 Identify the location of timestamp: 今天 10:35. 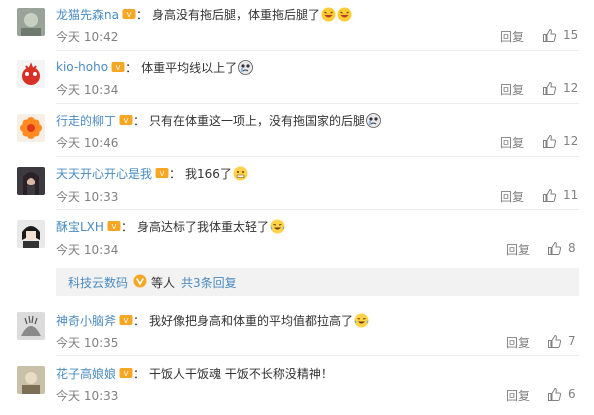
(87, 343).